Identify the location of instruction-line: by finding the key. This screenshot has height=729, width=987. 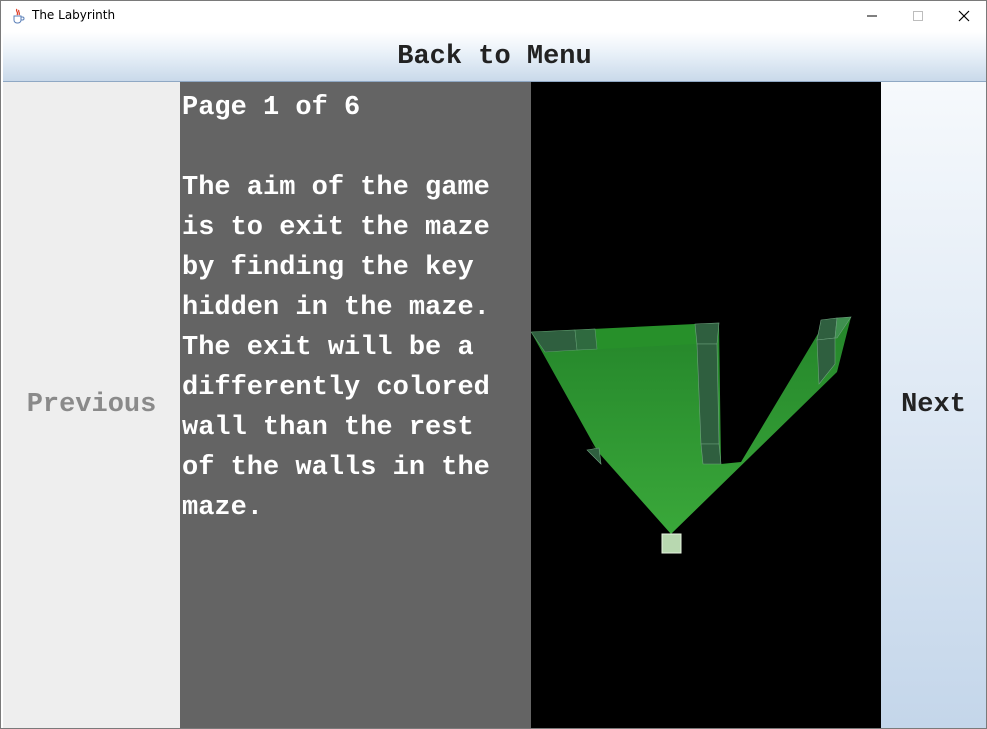
(328, 268).